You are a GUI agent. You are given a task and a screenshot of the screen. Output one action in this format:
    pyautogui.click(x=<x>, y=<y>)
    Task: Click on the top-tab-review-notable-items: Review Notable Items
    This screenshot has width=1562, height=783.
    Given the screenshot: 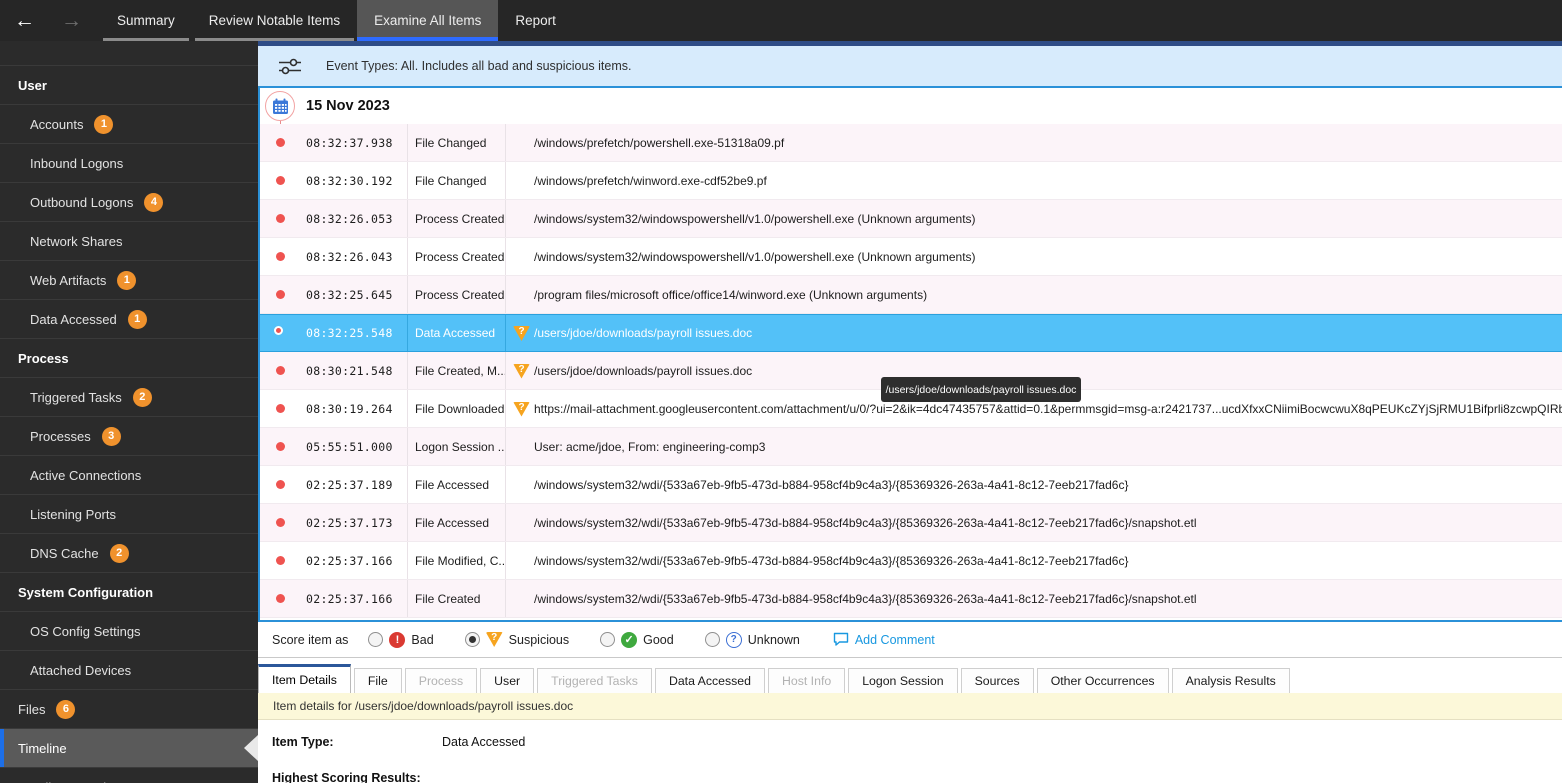 What is the action you would take?
    pyautogui.click(x=274, y=20)
    